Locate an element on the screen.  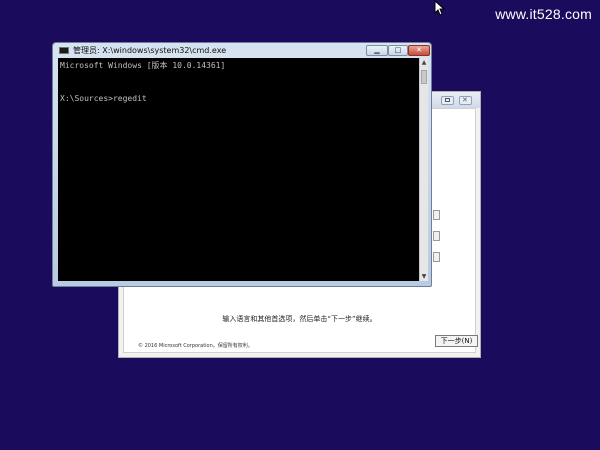
watermark: www.it528.com is located at coordinates (543, 14).